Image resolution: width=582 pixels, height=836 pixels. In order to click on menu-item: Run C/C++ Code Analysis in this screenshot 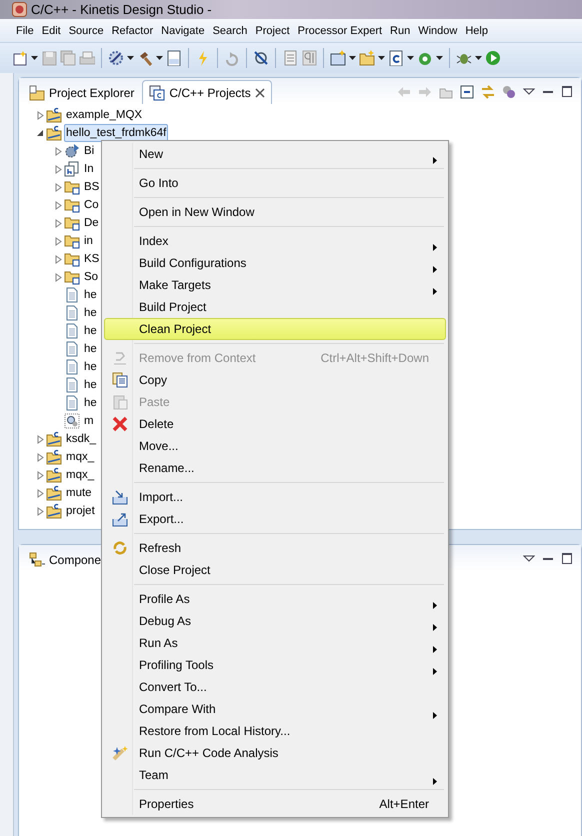, I will do `click(275, 753)`.